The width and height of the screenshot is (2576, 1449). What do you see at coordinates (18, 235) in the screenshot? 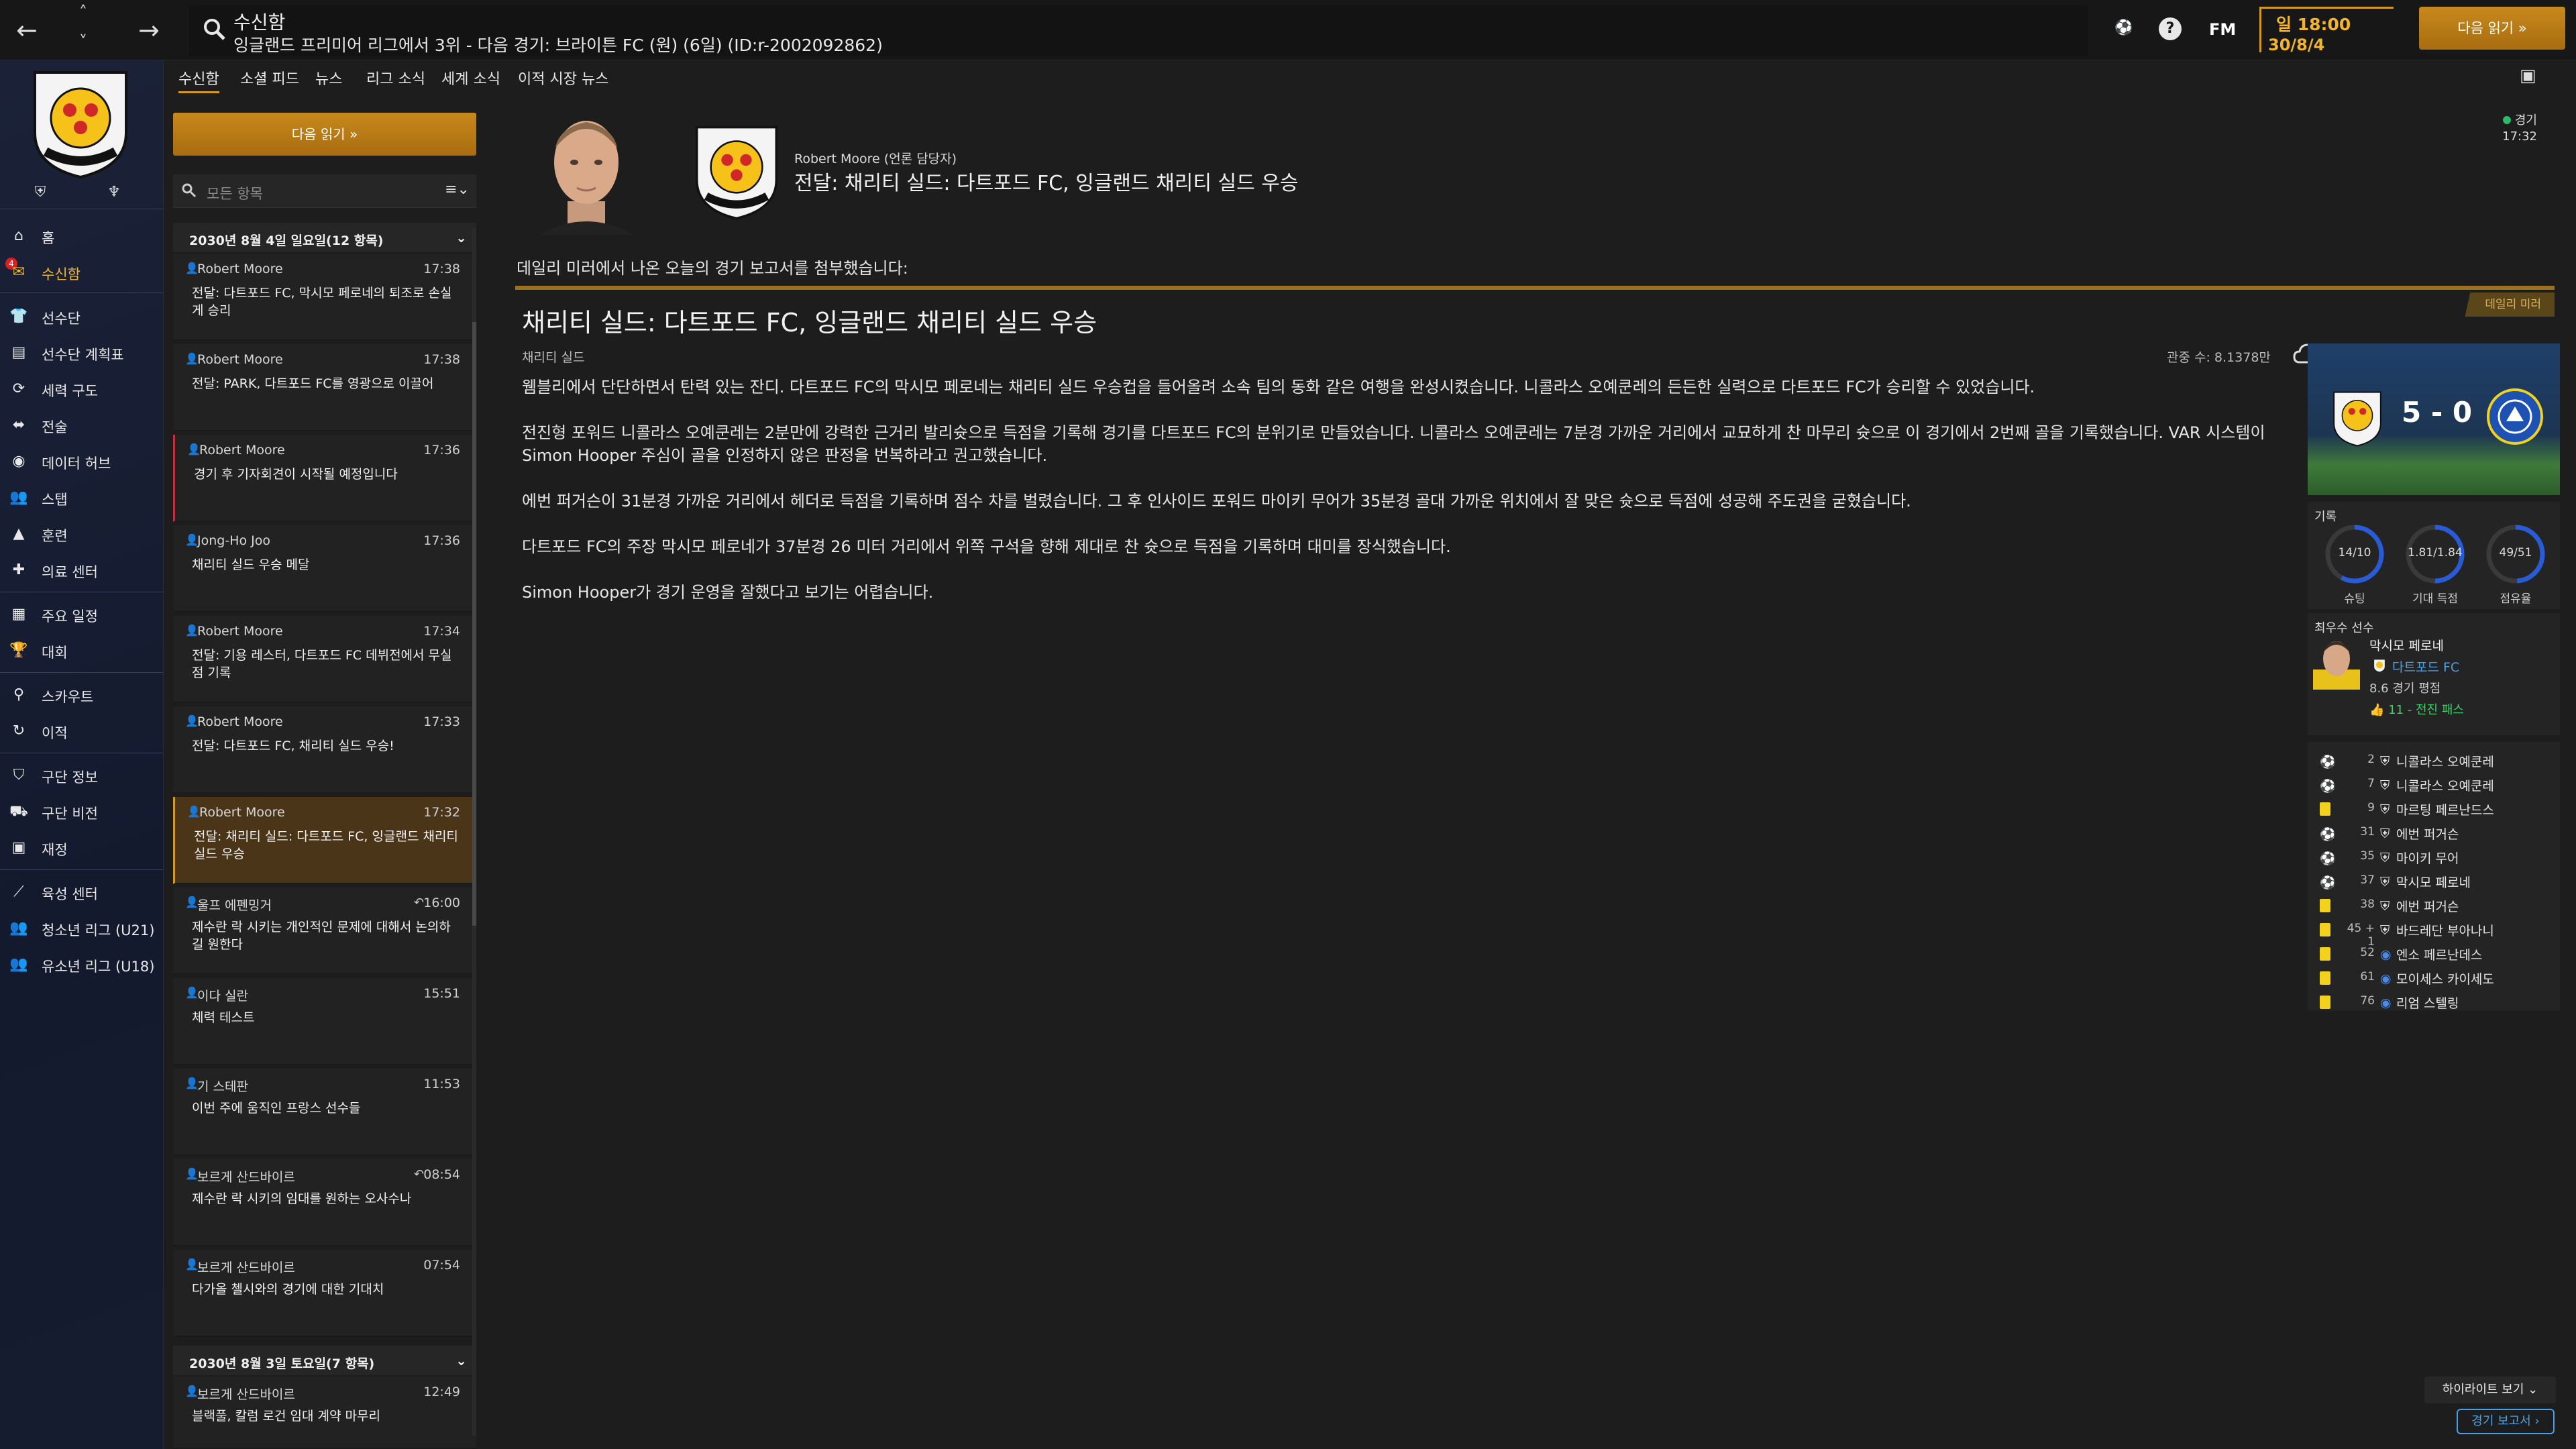
I see `home-icon: ⌂` at bounding box center [18, 235].